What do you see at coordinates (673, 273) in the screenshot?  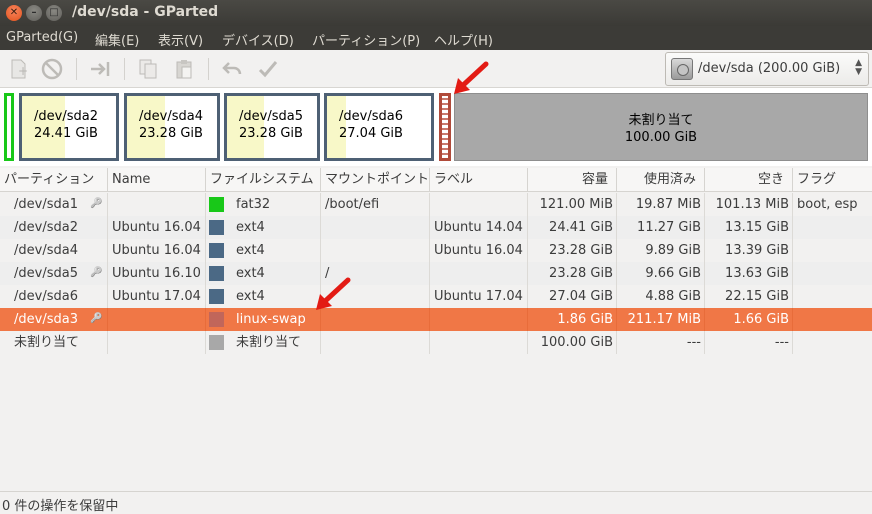 I see `cell-used: 9.66 GiB` at bounding box center [673, 273].